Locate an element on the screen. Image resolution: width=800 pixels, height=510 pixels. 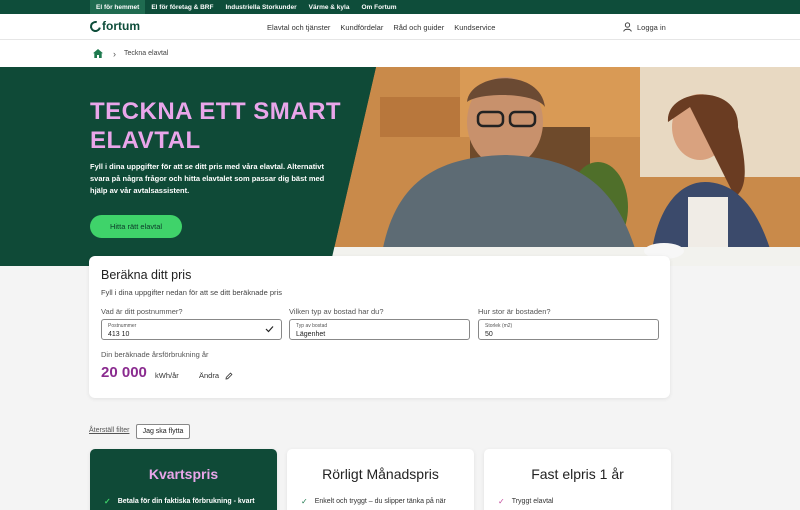
pencil-icon is located at coordinates (229, 375).